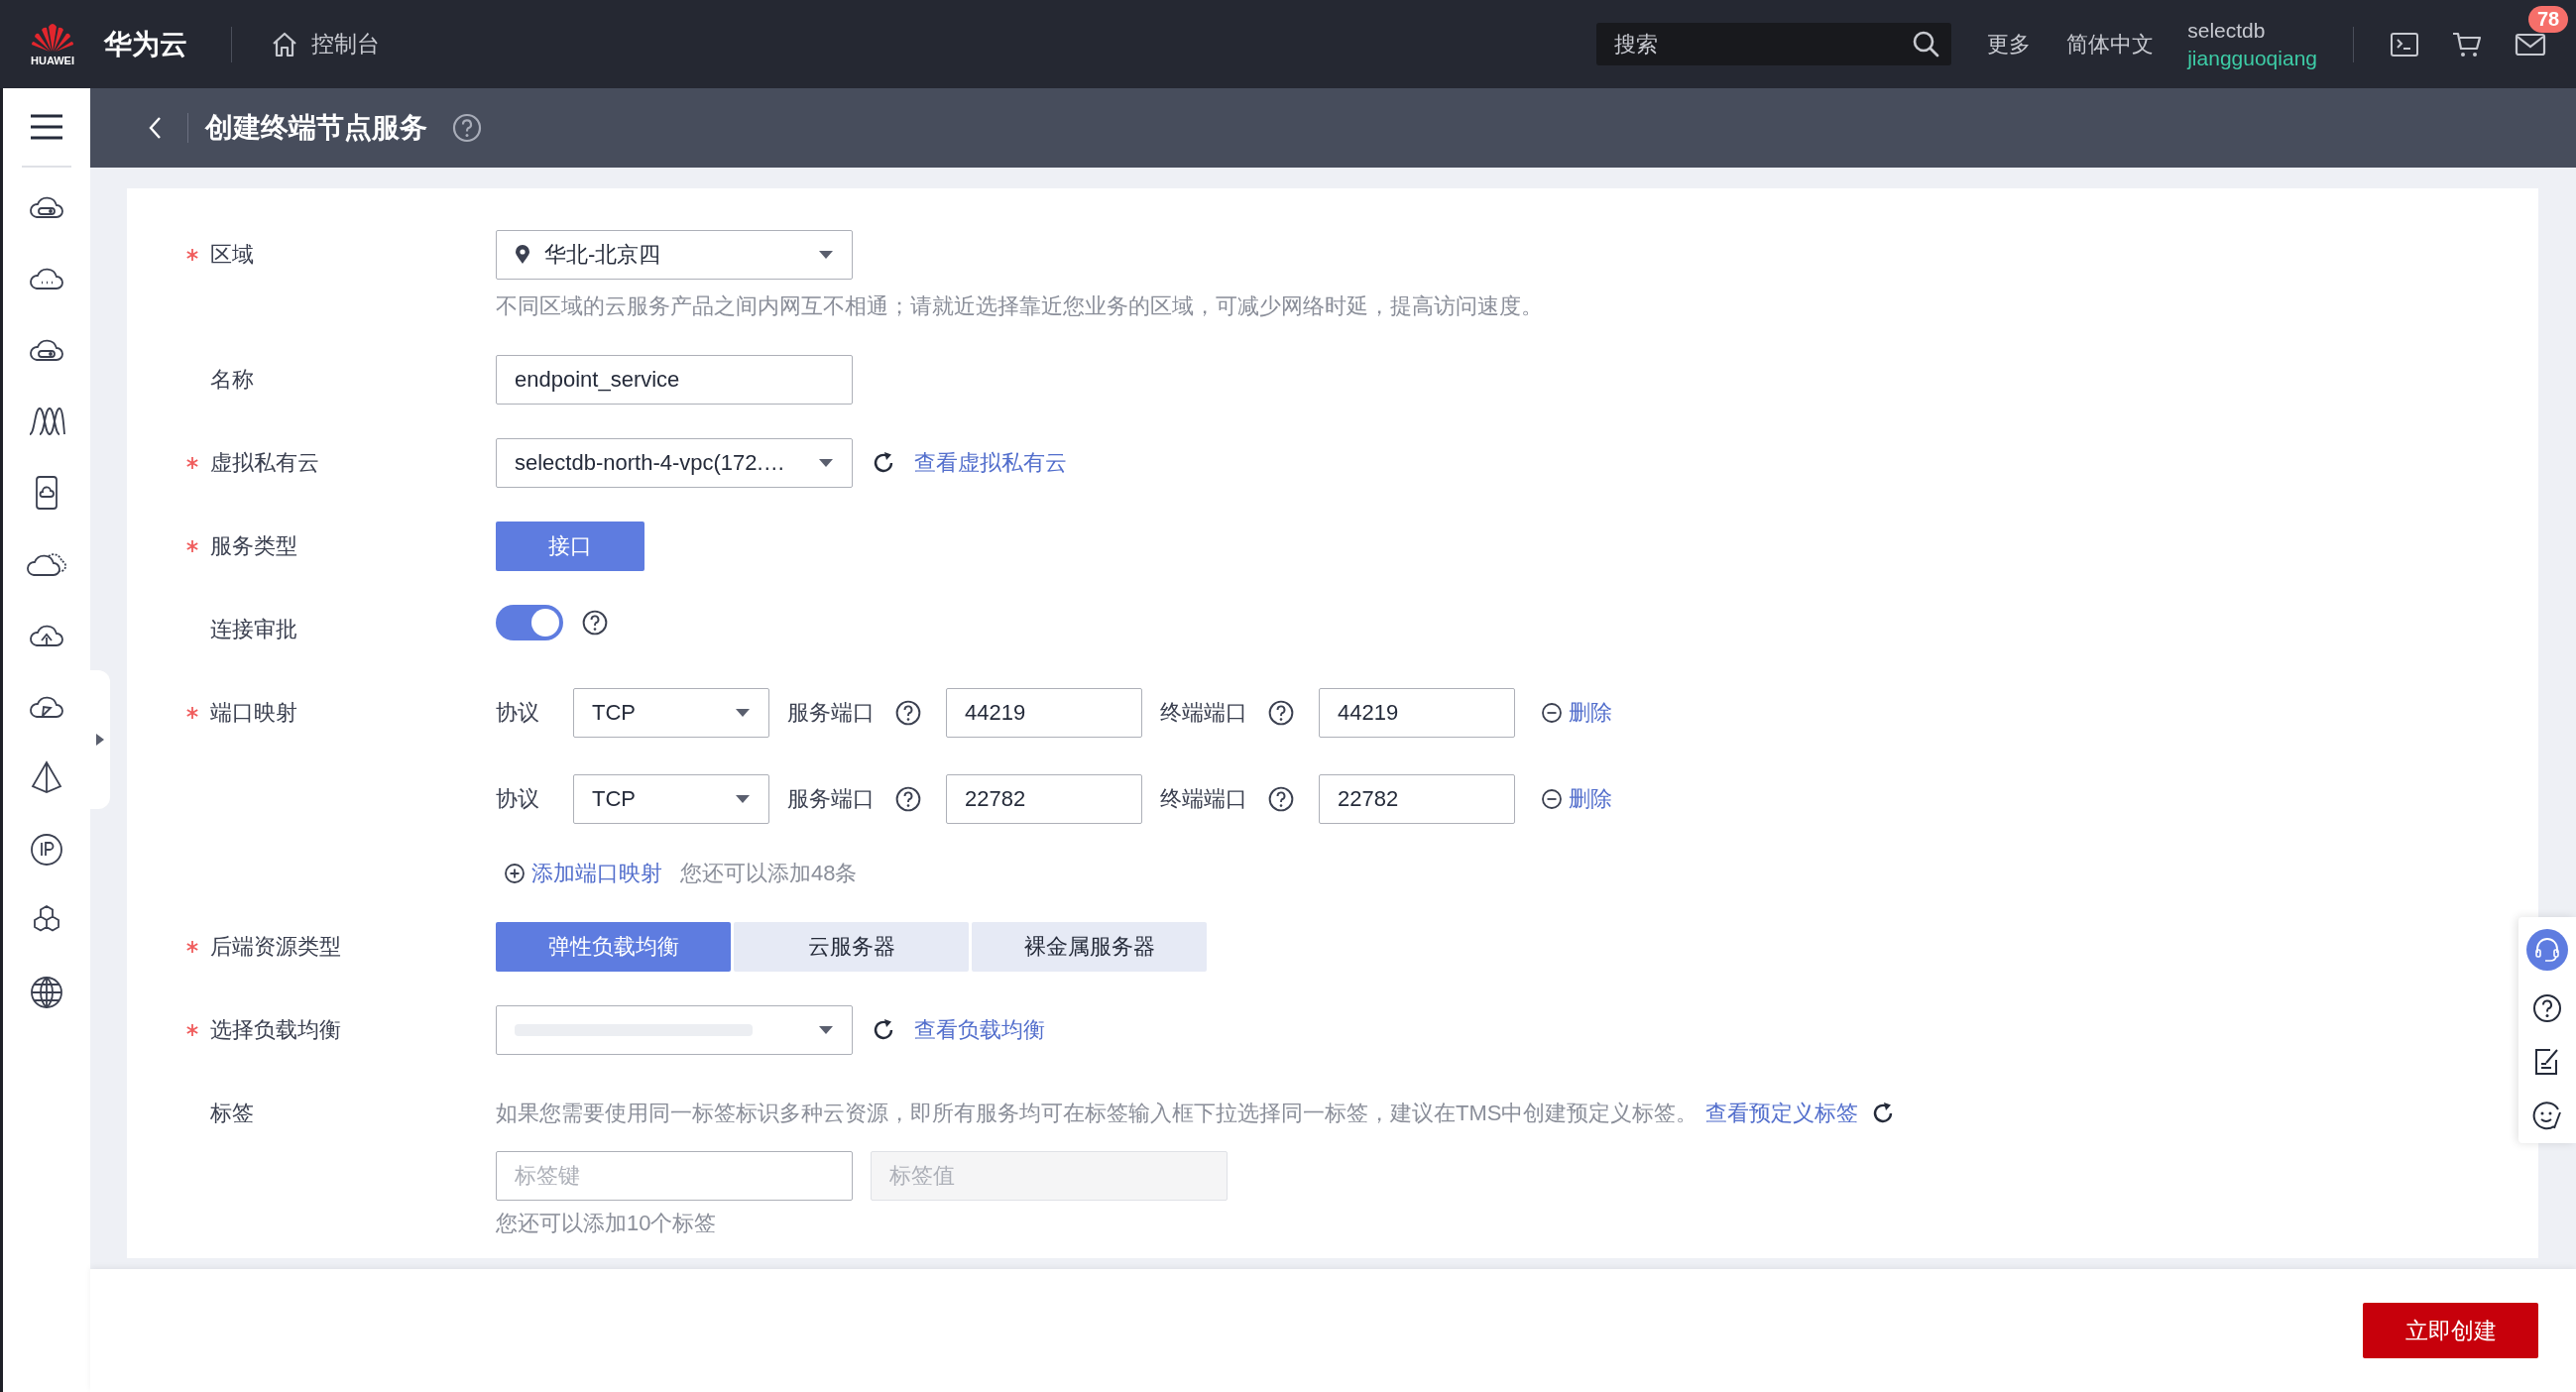 This screenshot has width=2576, height=1392. I want to click on service-port-field: 22782, so click(1044, 799).